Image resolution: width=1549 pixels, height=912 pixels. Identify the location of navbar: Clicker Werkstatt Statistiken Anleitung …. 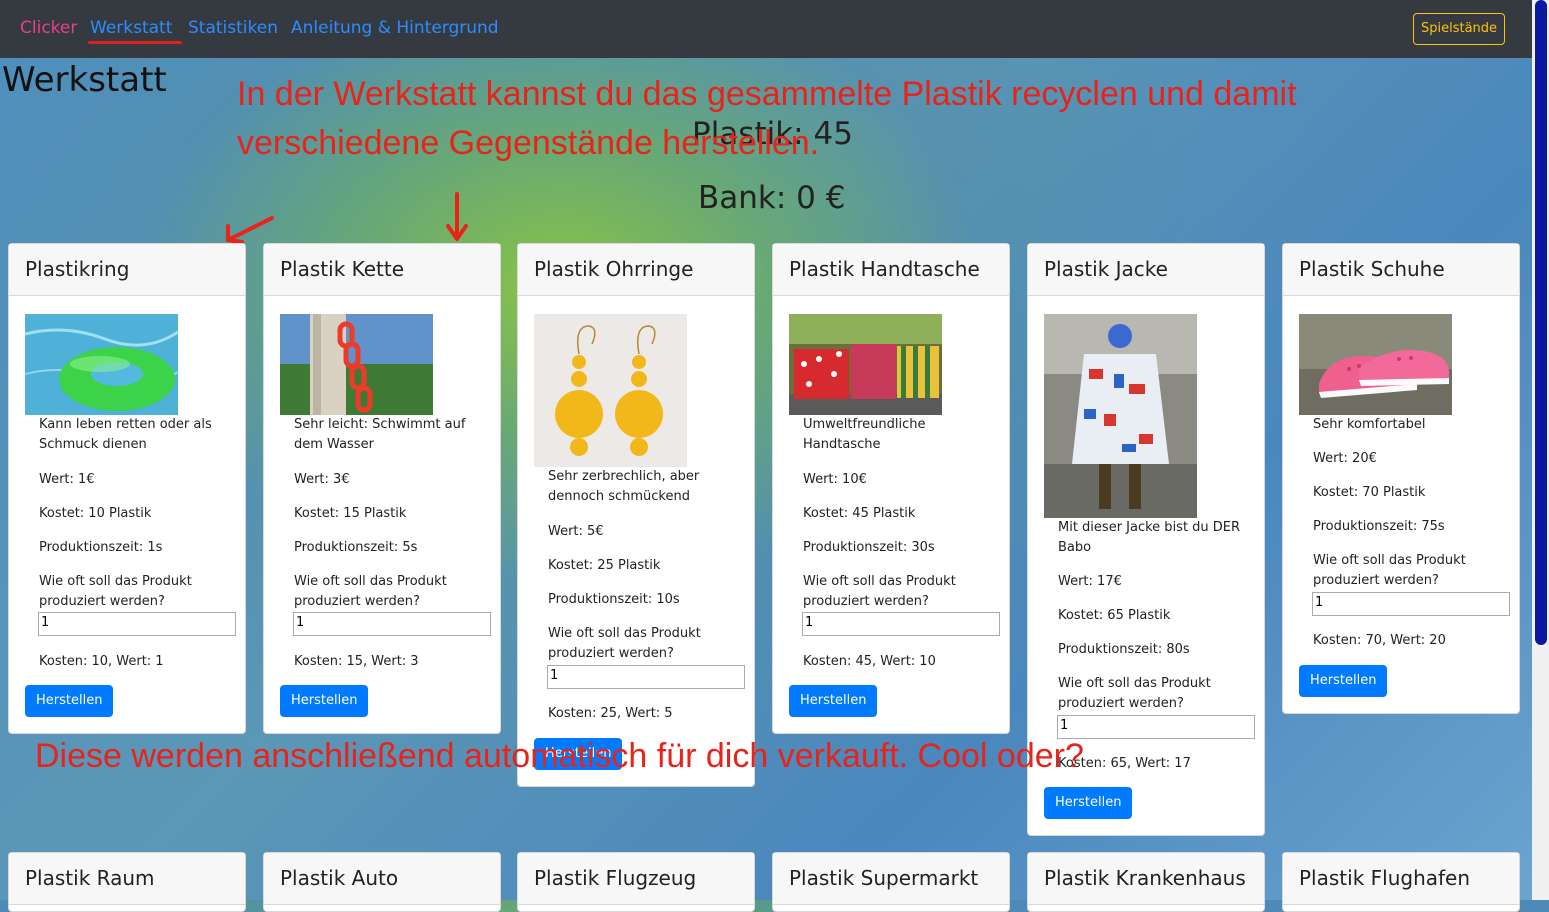
(766, 29).